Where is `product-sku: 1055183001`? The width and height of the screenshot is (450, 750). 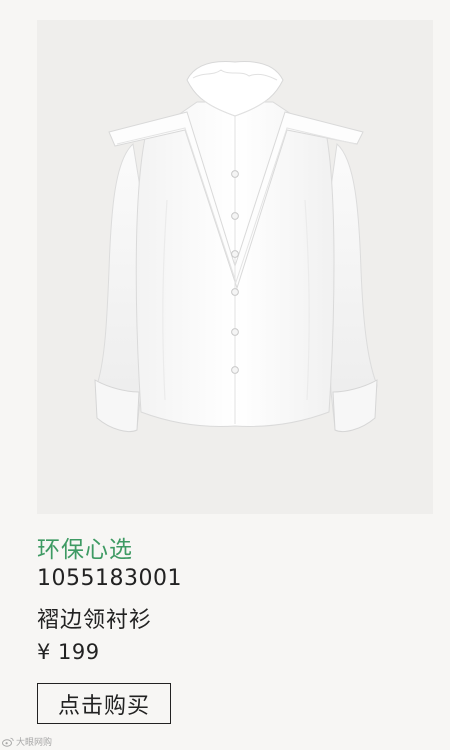
product-sku: 1055183001 is located at coordinates (109, 578).